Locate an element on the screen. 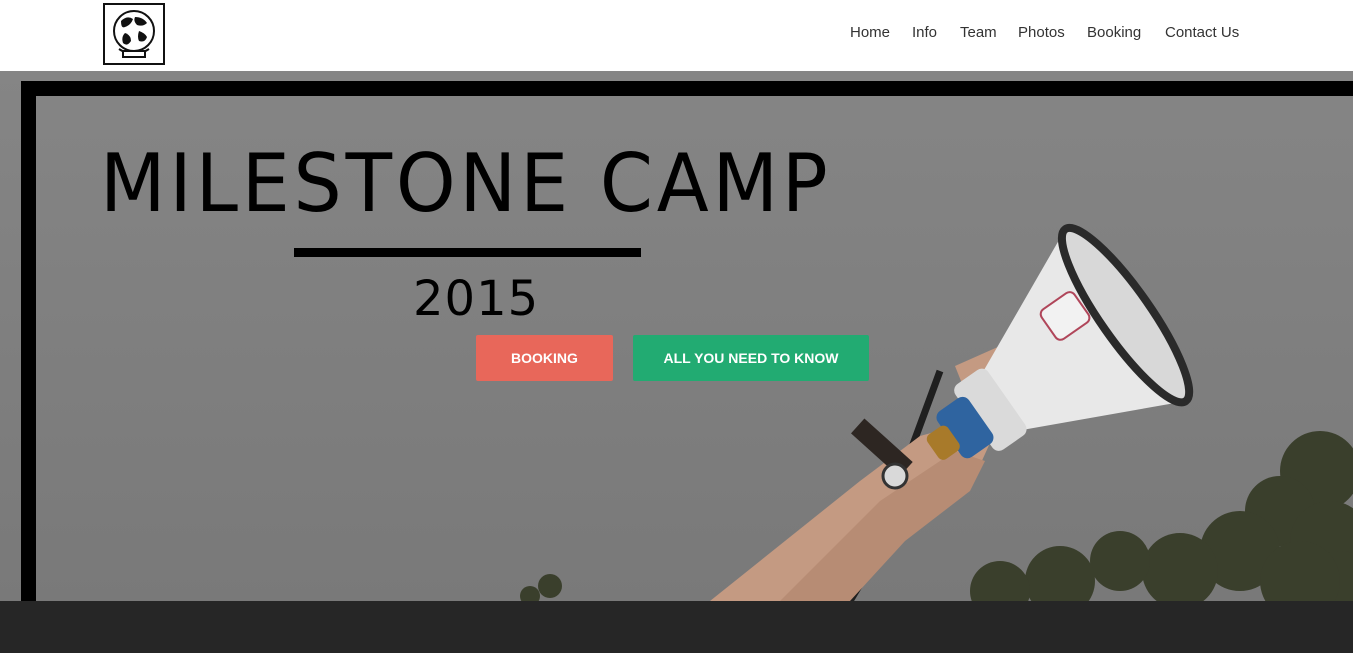 Image resolution: width=1353 pixels, height=653 pixels. booking-button: BOOKING is located at coordinates (544, 358).